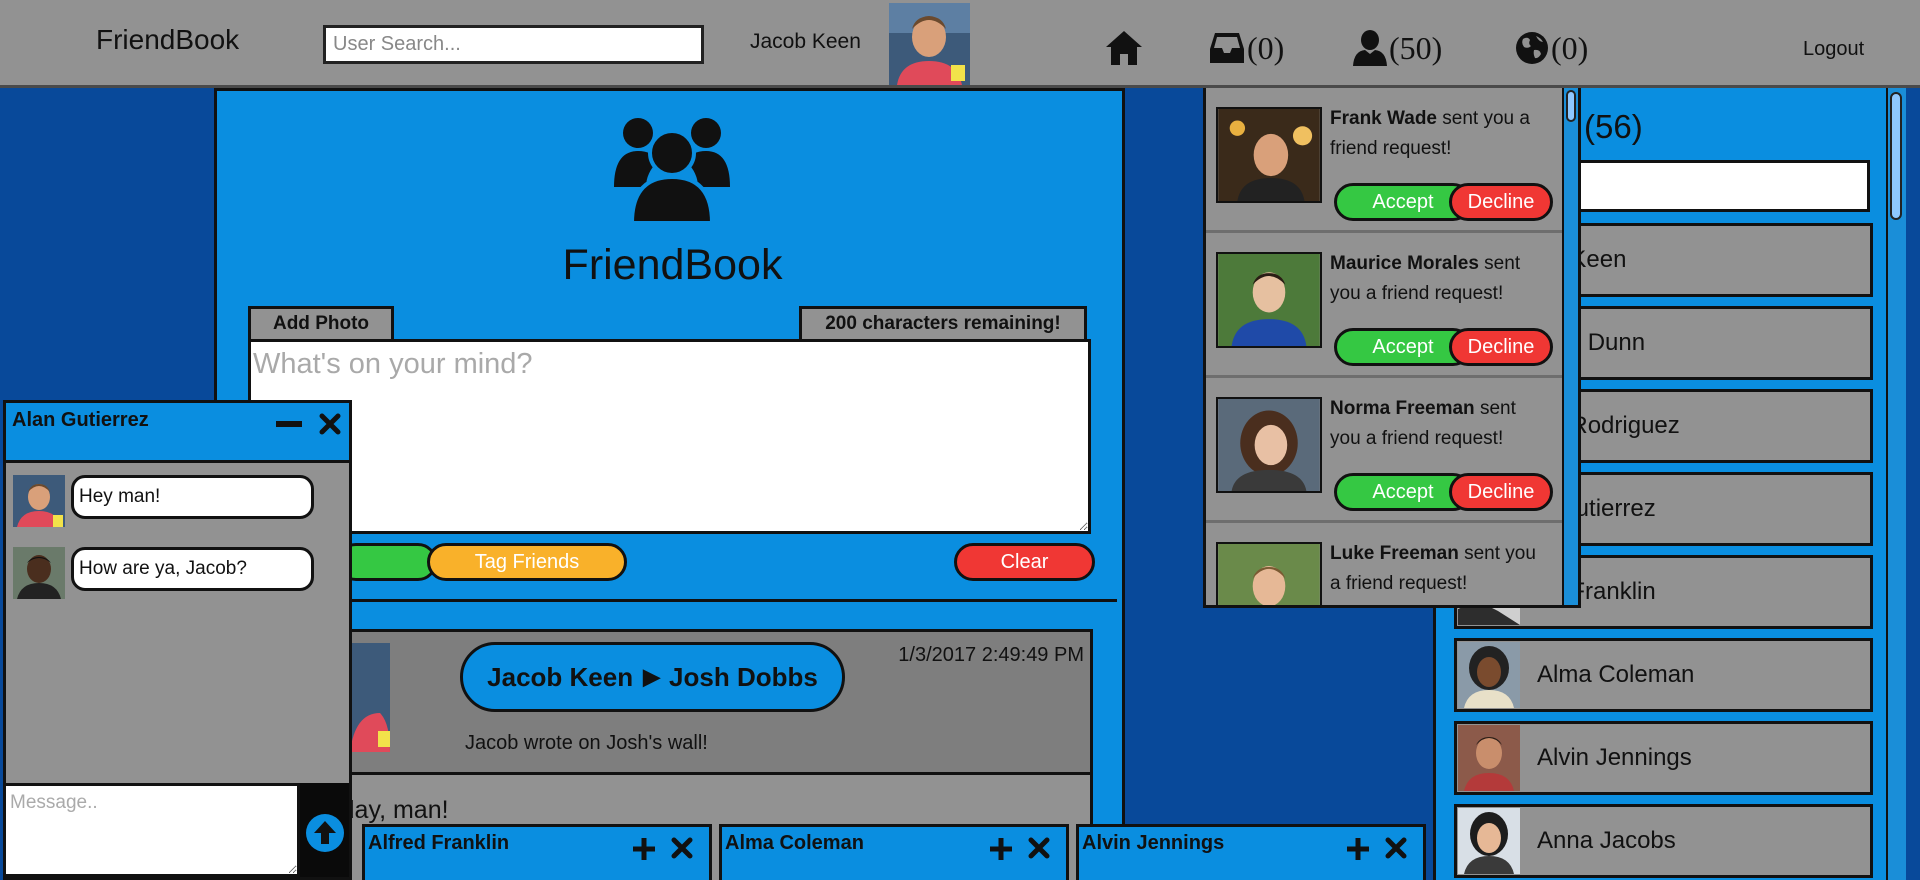  I want to click on chat-contact-name: Alan Gutierrez, so click(80, 420).